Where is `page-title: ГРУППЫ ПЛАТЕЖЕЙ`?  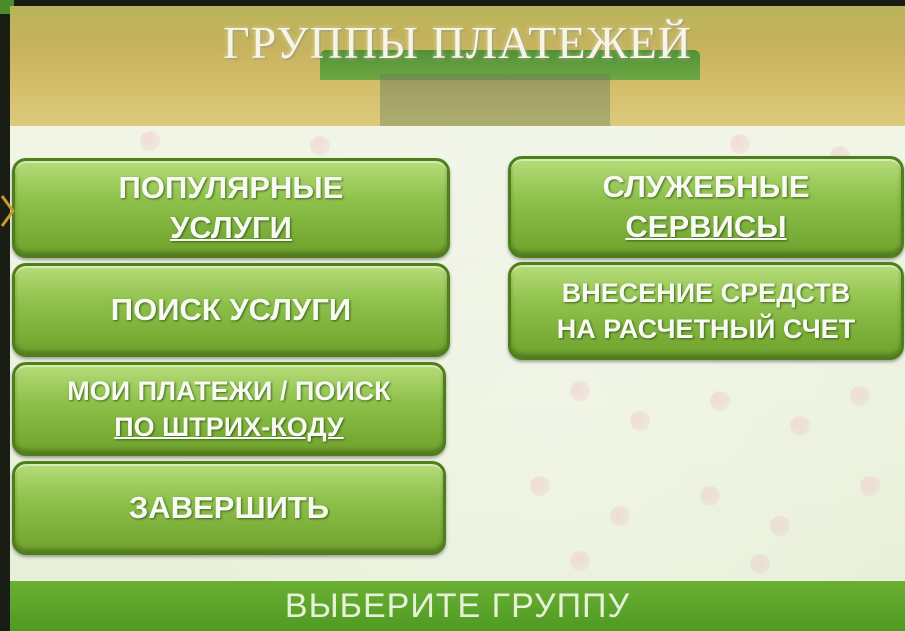
page-title: ГРУППЫ ПЛАТЕЖЕЙ is located at coordinates (457, 42).